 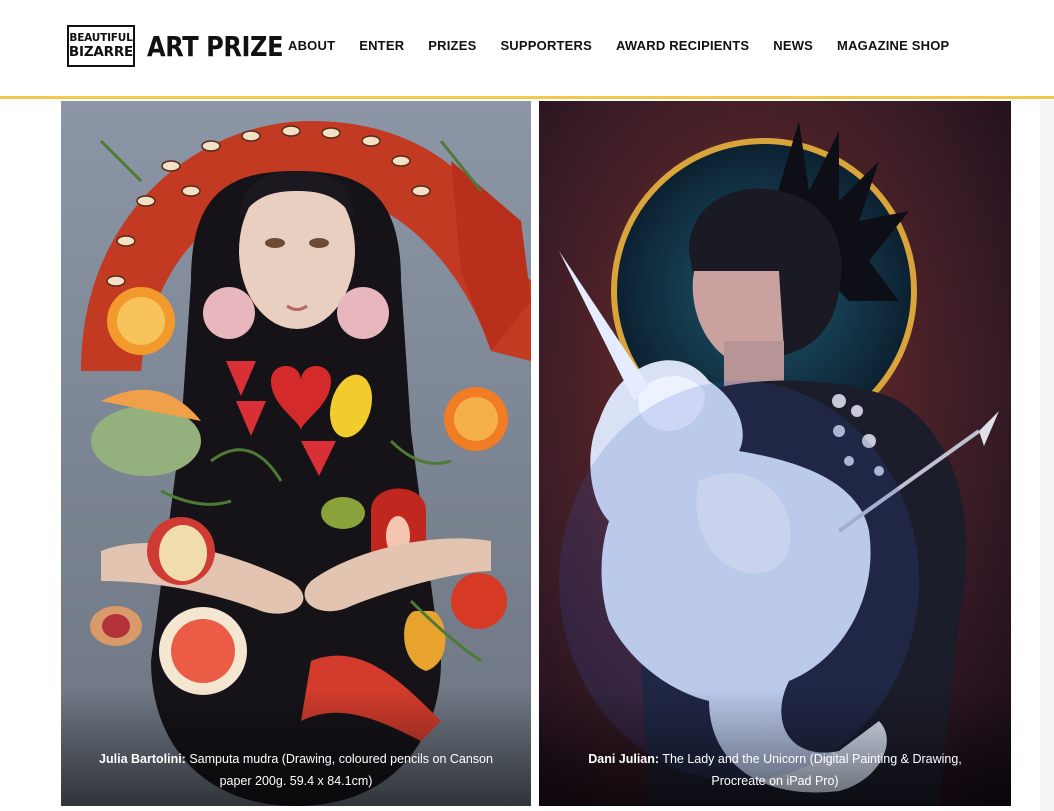 What do you see at coordinates (452, 45) in the screenshot?
I see `nav-prizes: PRIZES` at bounding box center [452, 45].